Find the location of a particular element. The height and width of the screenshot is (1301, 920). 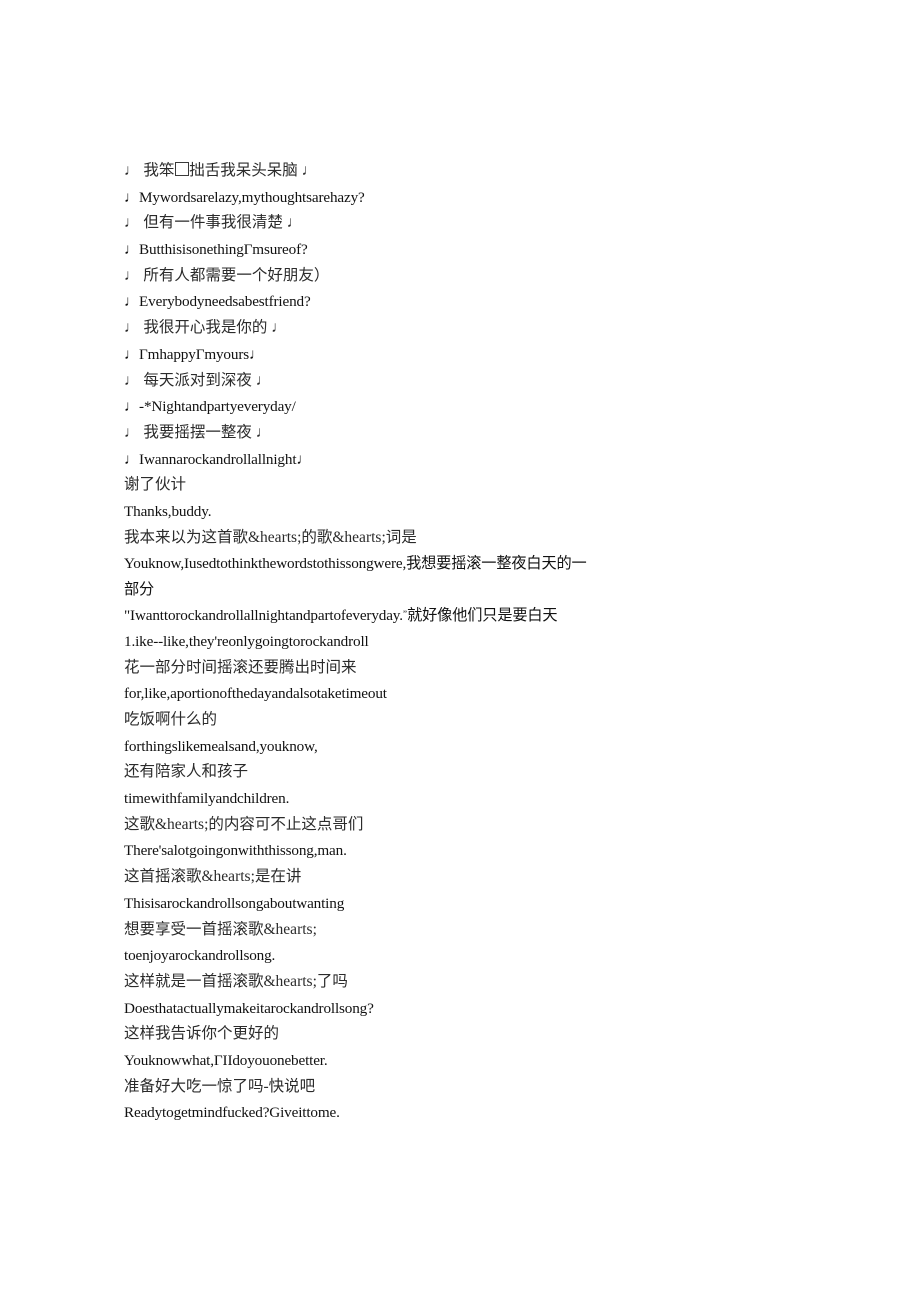

transcript-line: Doesthatactuallymakeitarockandrollsong? is located at coordinates (249, 1008).